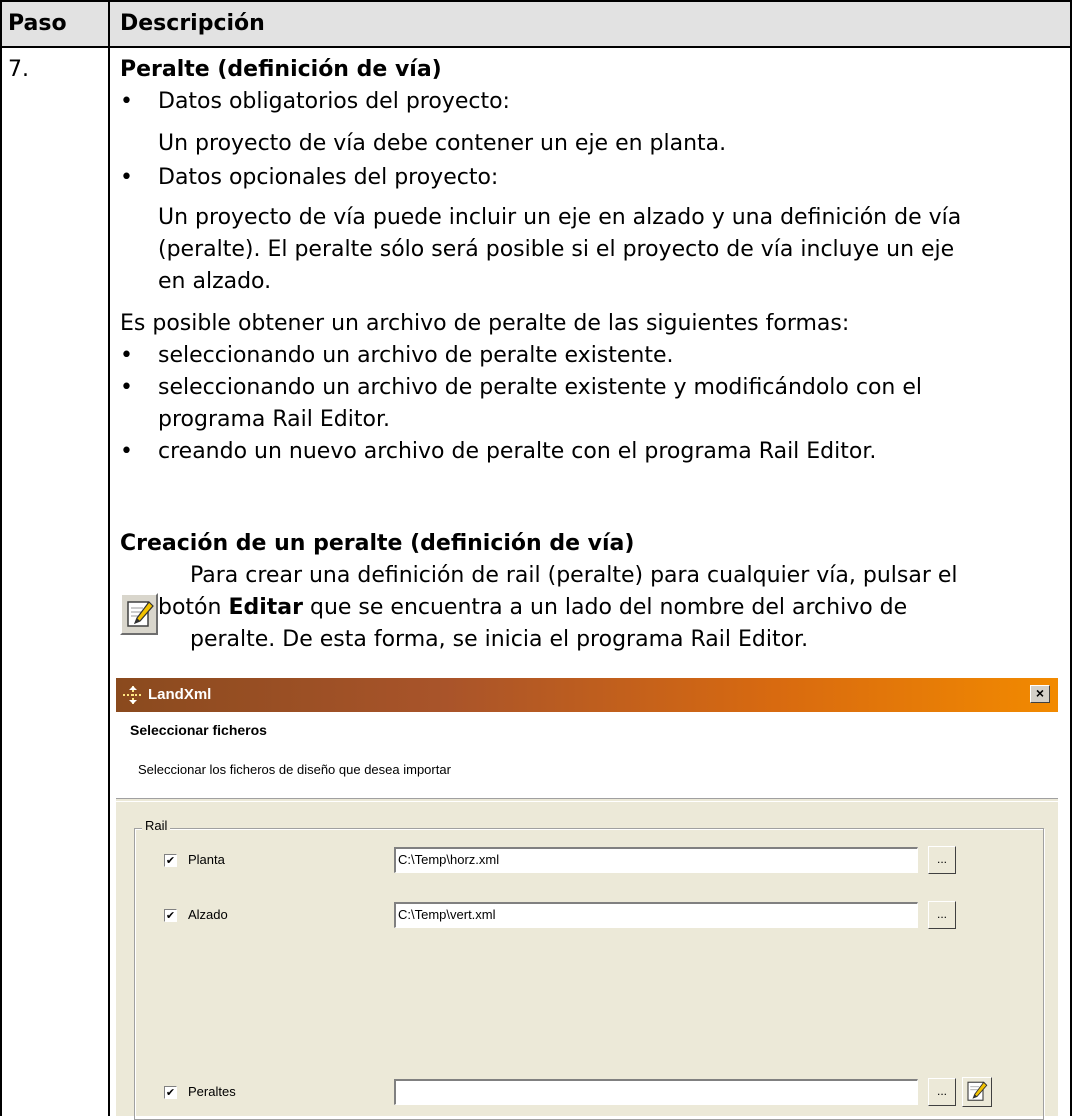  I want to click on dialog-title-bar: LandXml ×, so click(587, 695).